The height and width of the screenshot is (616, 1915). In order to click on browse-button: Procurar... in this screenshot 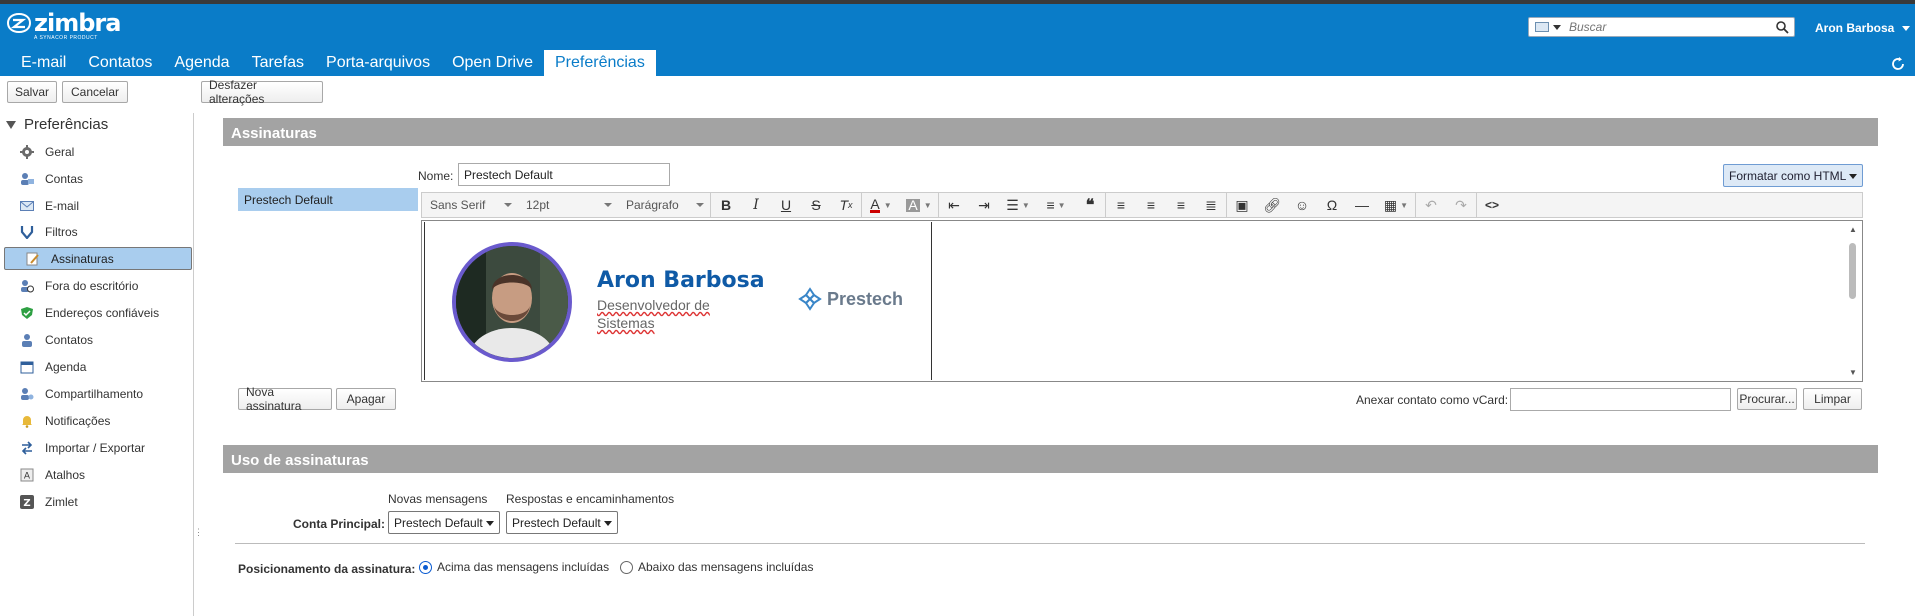, I will do `click(1767, 399)`.